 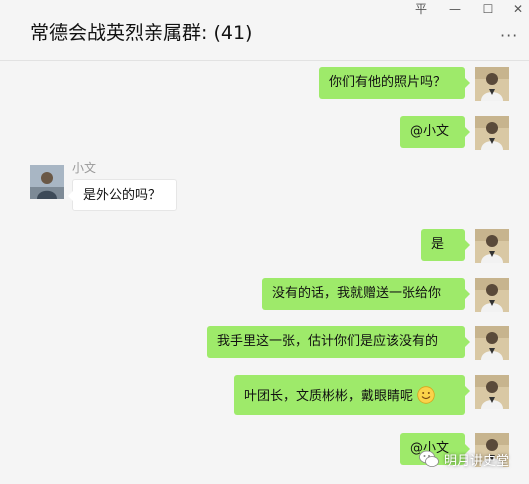 I want to click on message-bubble-outgoing: 你们有他的照片吗？, so click(x=394, y=83).